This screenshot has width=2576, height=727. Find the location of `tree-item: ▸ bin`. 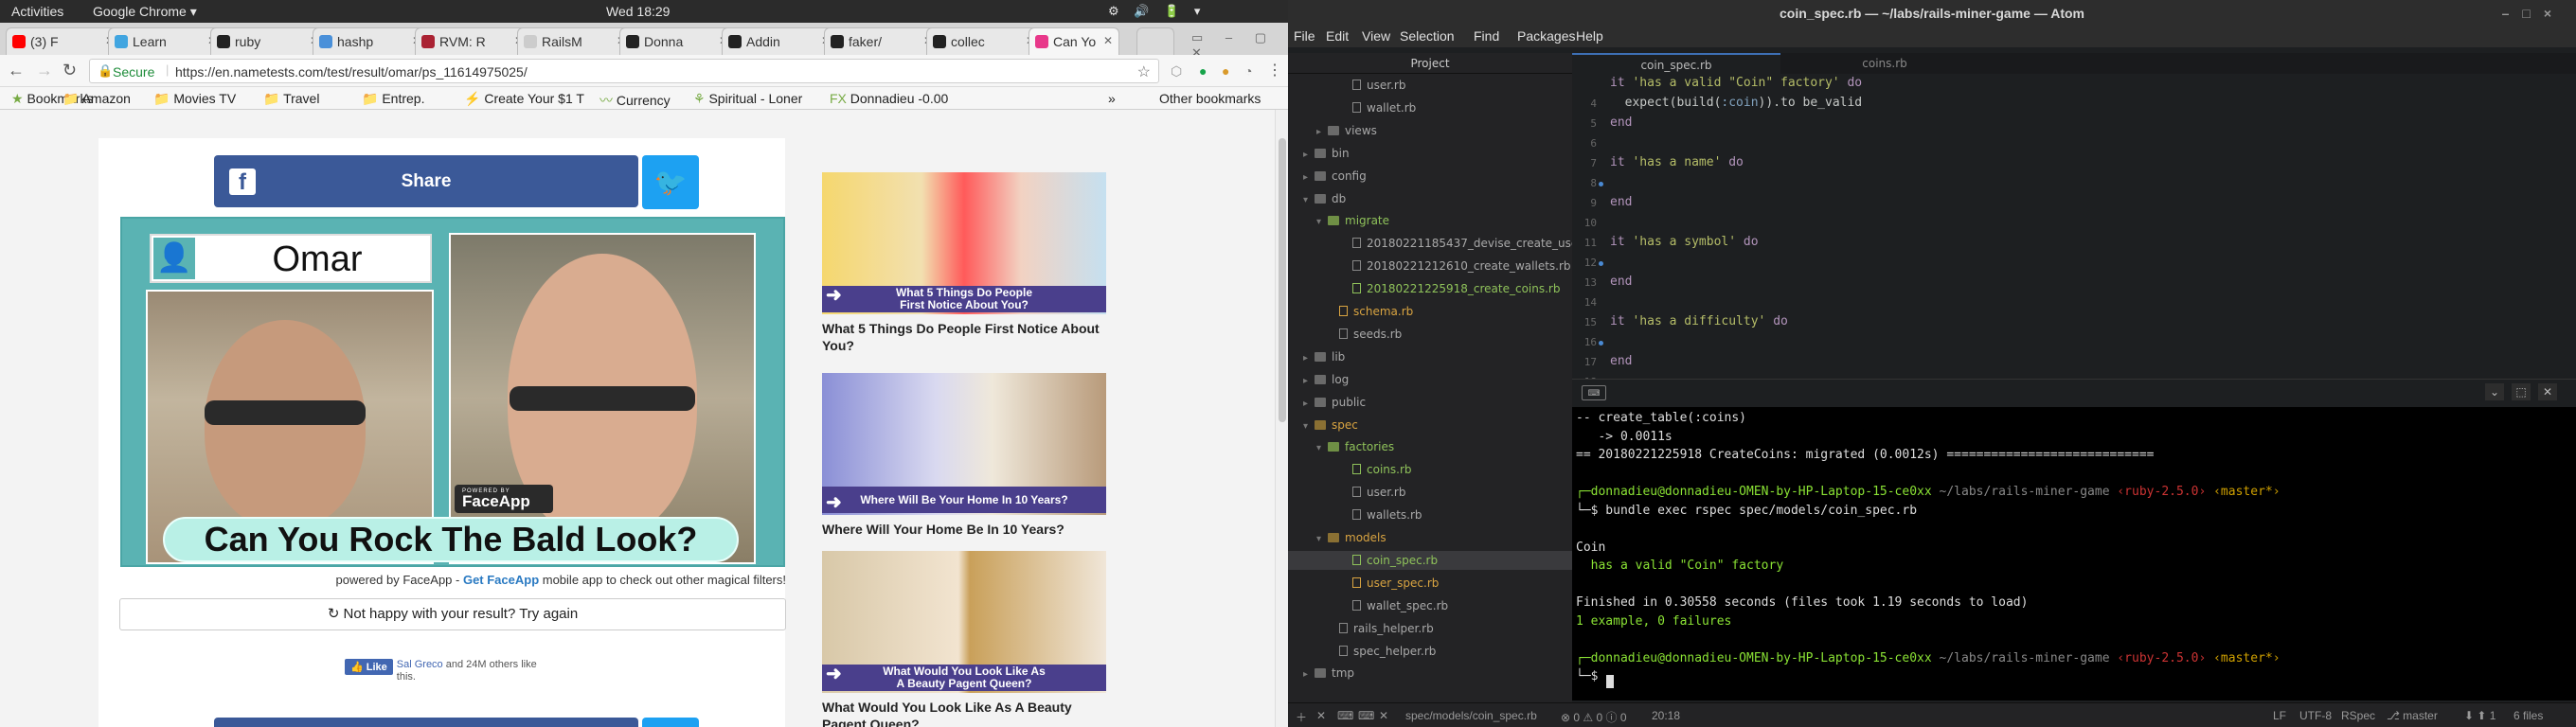

tree-item: ▸ bin is located at coordinates (1326, 153).